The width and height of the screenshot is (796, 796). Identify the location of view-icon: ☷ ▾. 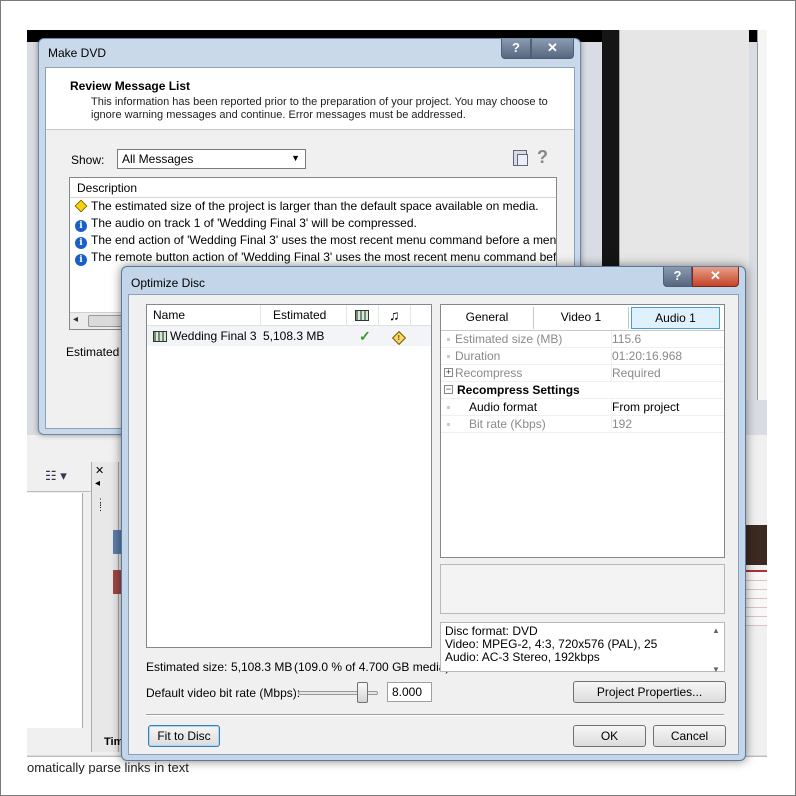
(56, 476).